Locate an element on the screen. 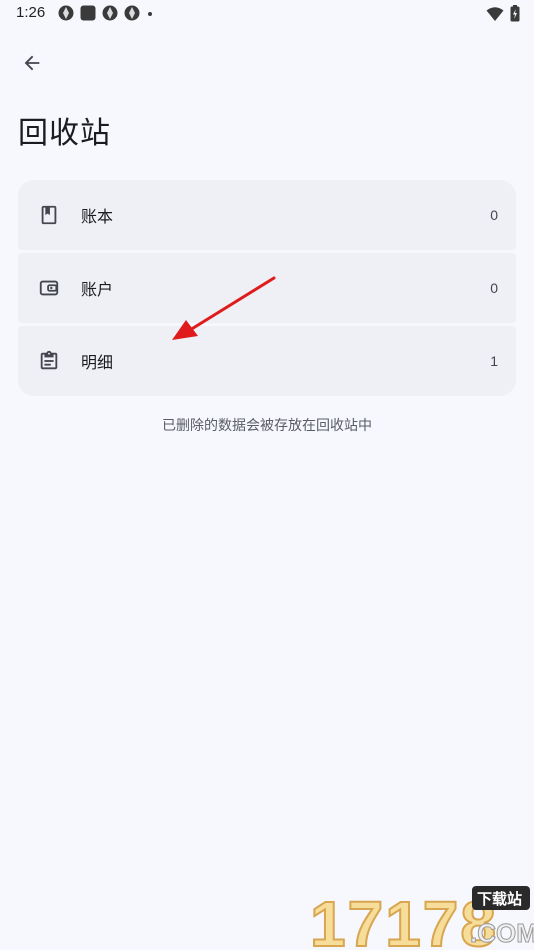 The height and width of the screenshot is (950, 534). battery-charging-icon is located at coordinates (515, 13).